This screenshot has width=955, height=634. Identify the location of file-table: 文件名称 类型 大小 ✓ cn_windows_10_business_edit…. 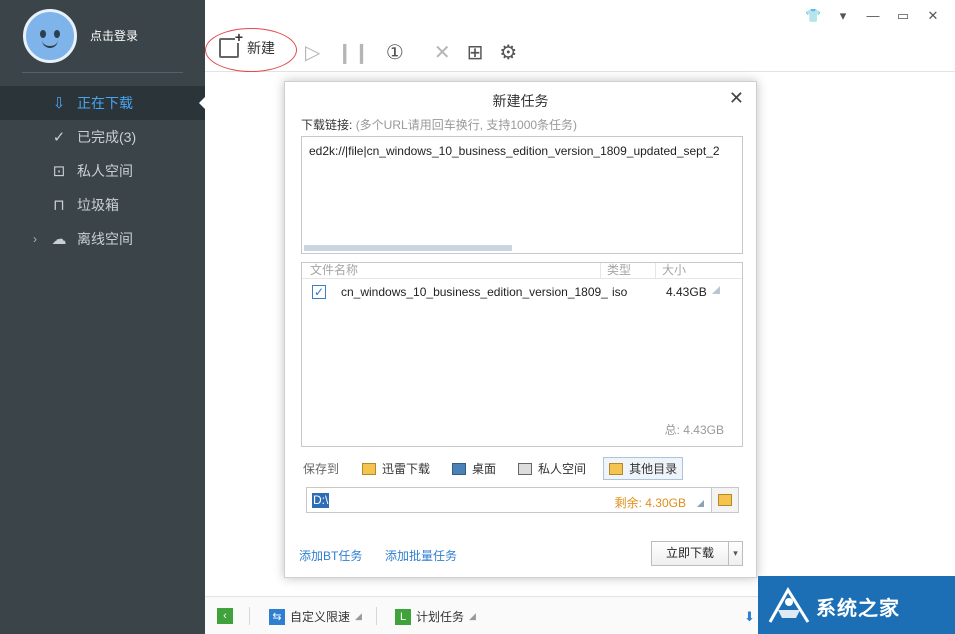
(522, 354).